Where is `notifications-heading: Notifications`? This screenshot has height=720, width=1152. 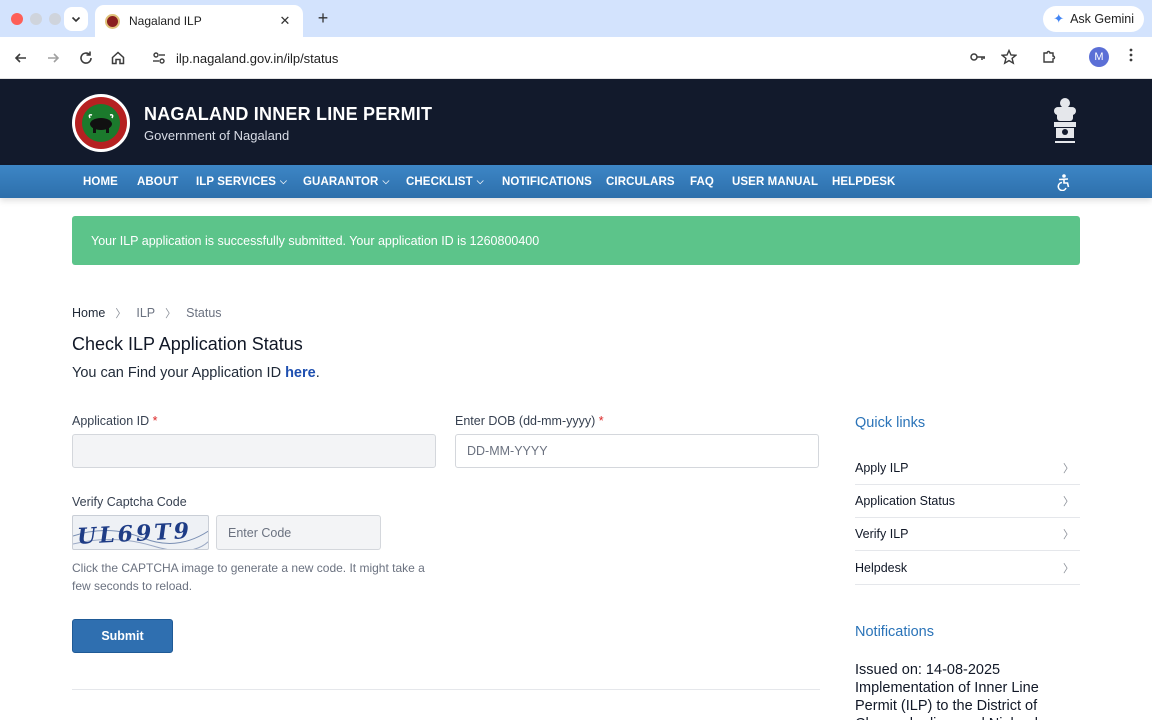 notifications-heading: Notifications is located at coordinates (894, 632).